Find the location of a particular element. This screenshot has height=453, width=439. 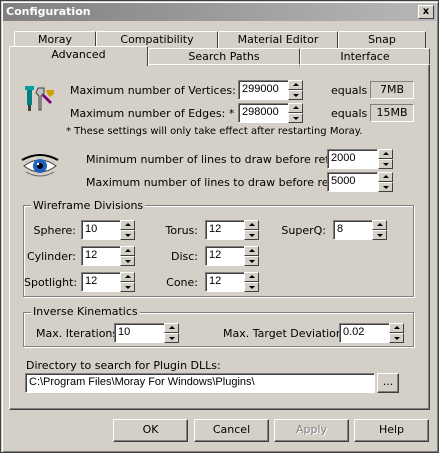

spotlight-label: Spotlight: is located at coordinates (51, 282).